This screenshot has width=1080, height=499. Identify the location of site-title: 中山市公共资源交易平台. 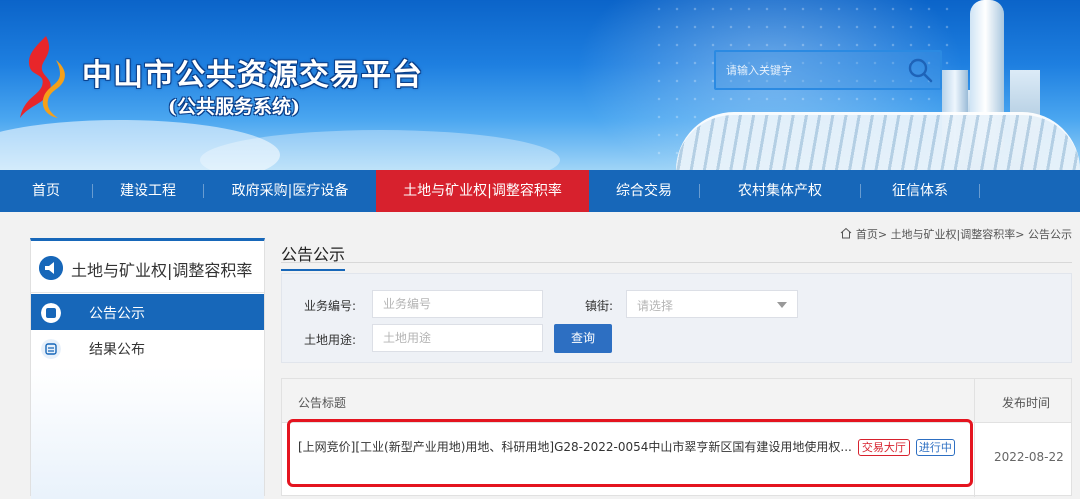
(252, 75).